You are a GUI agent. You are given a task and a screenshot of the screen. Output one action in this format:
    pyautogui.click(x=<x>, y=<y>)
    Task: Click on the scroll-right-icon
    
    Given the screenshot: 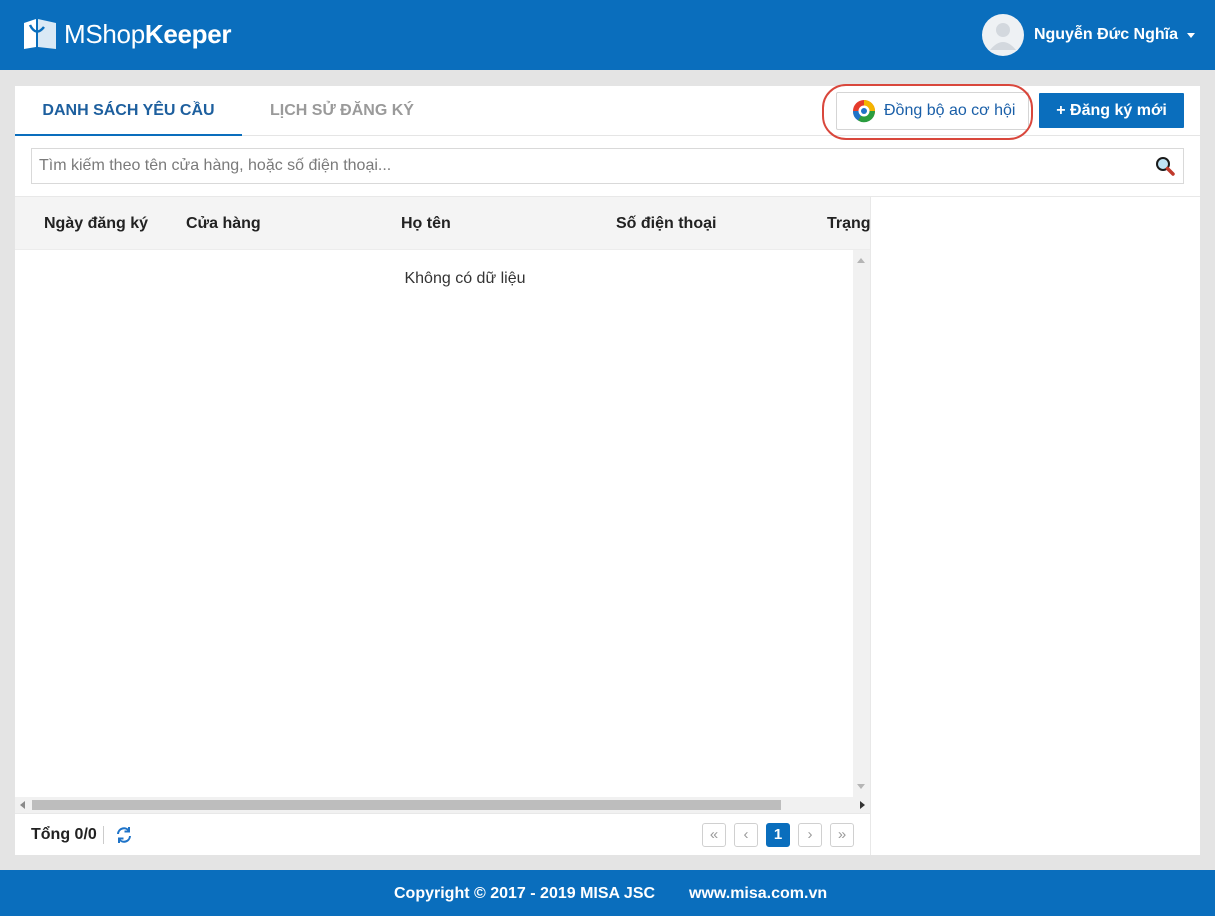 What is the action you would take?
    pyautogui.click(x=862, y=805)
    